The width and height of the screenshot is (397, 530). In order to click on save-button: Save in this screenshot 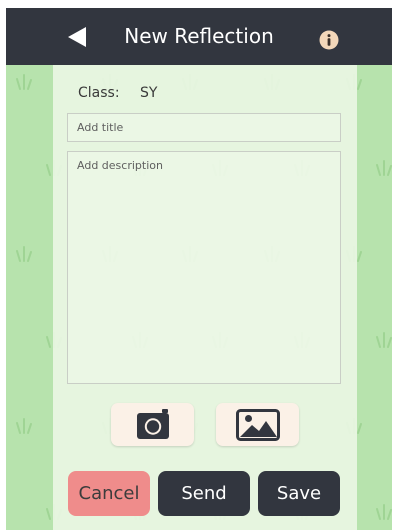, I will do `click(299, 493)`.